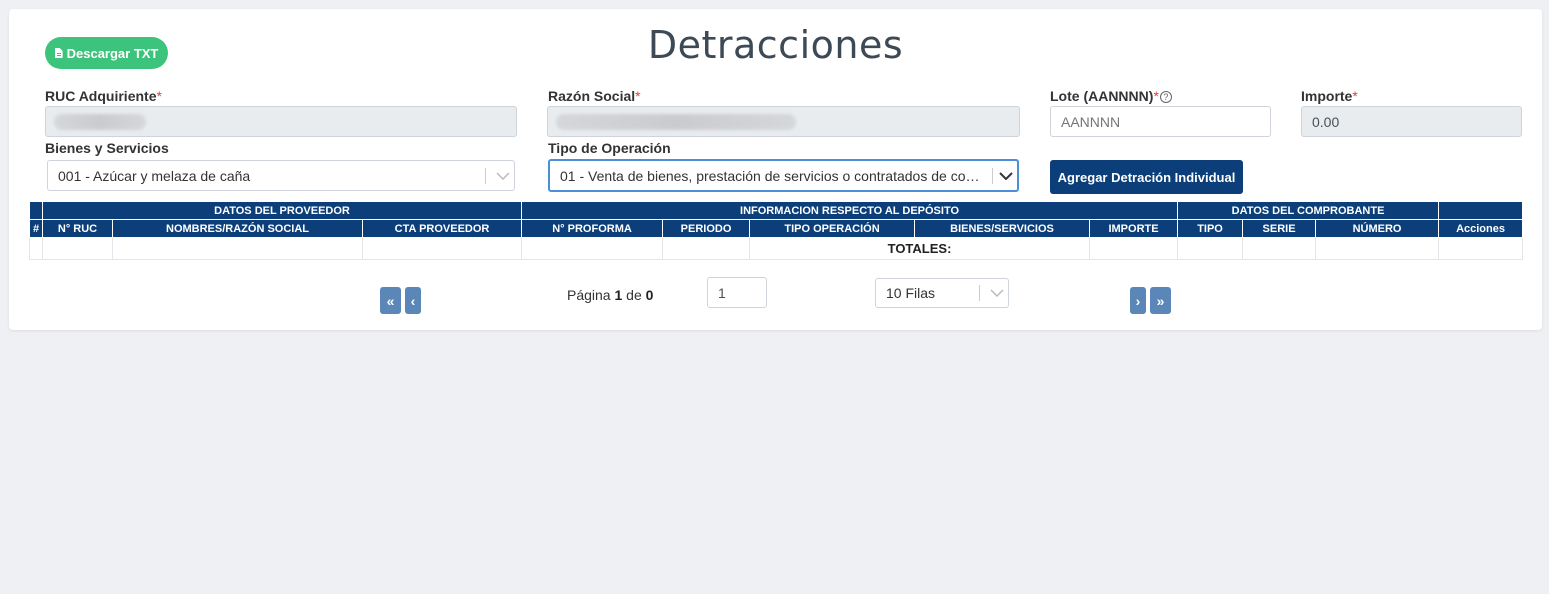 This screenshot has width=1549, height=594. I want to click on col-header-proforma: N° PROFORMA, so click(592, 228).